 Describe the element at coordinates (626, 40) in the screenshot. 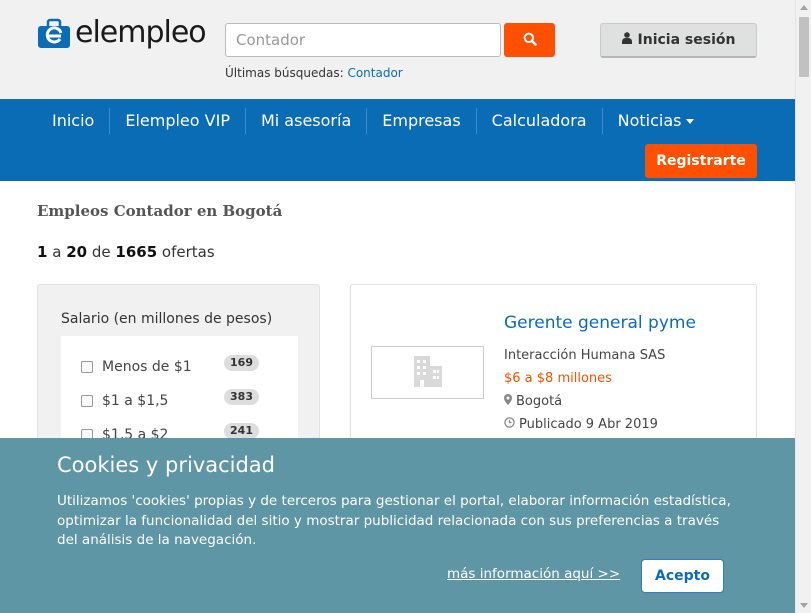

I see `user-icon` at that location.